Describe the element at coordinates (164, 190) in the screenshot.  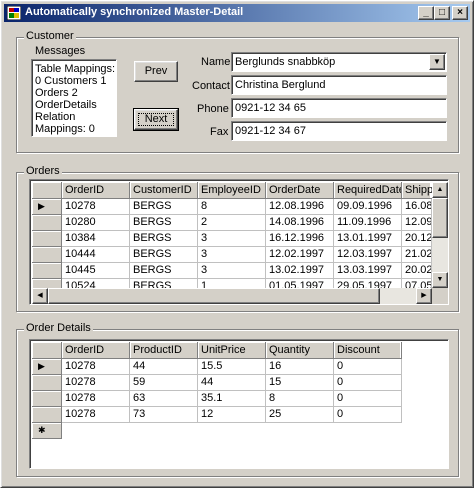
I see `column-header-customerid: CustomerID` at that location.